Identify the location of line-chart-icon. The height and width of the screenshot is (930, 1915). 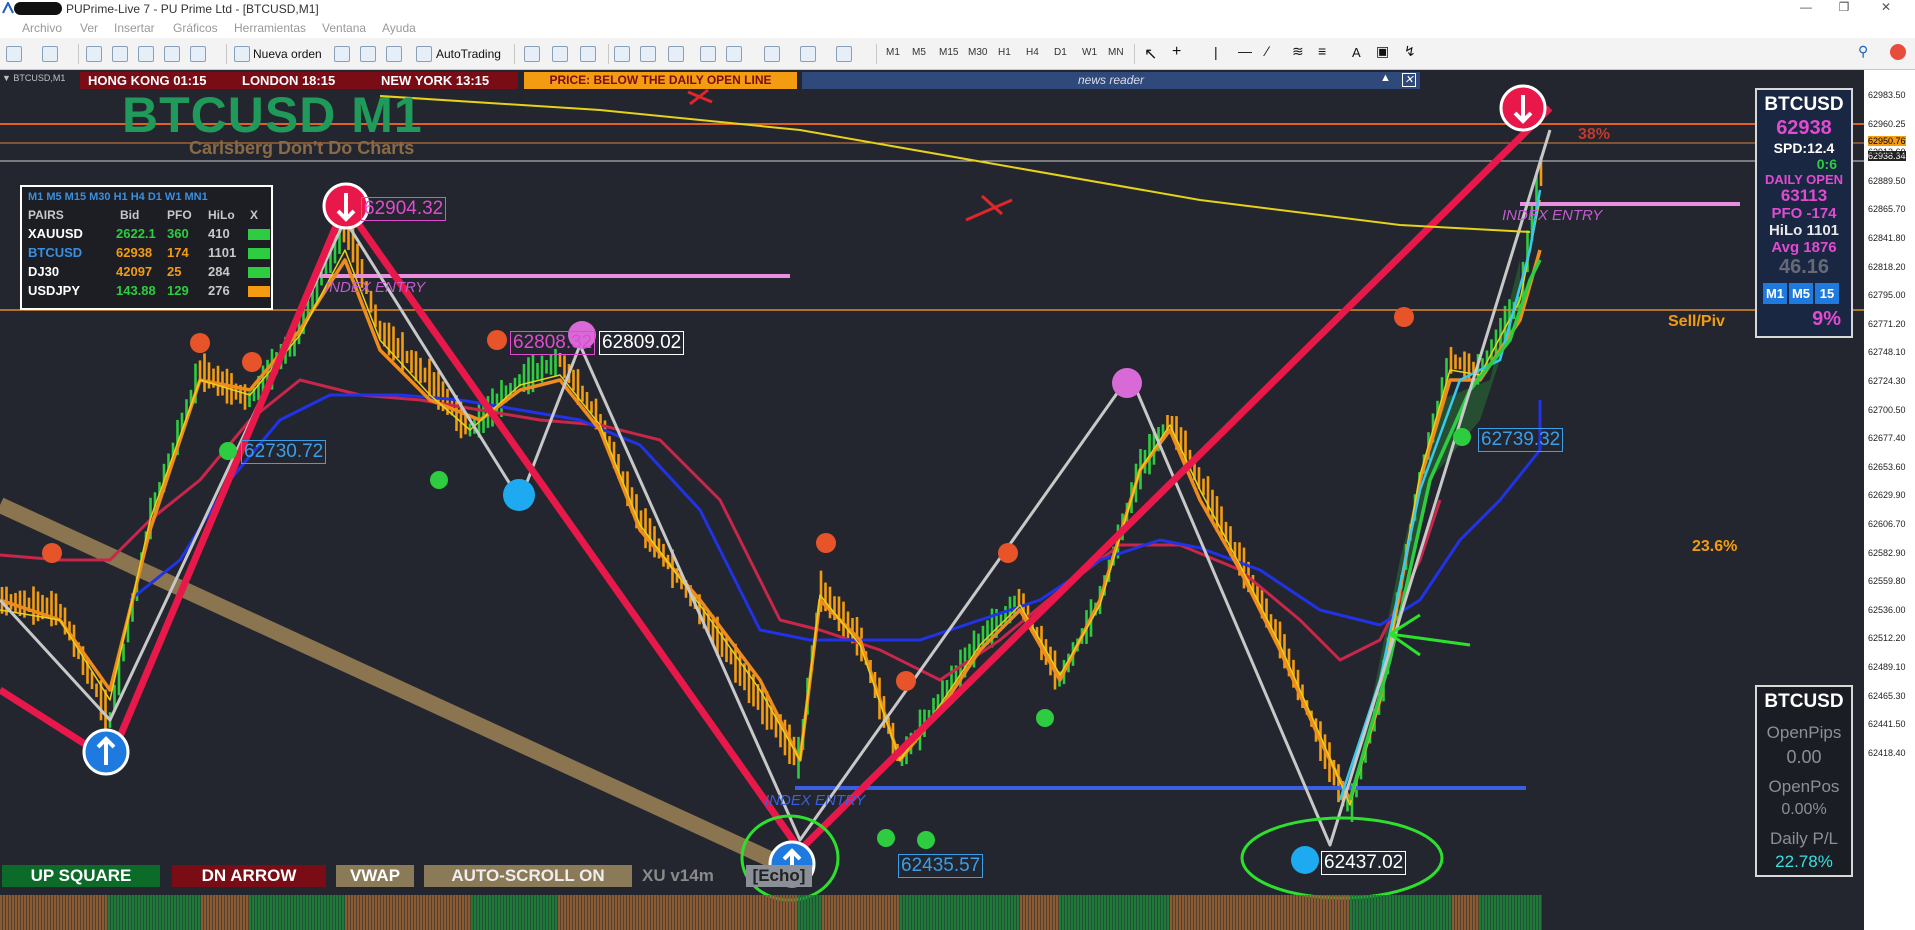
(588, 54).